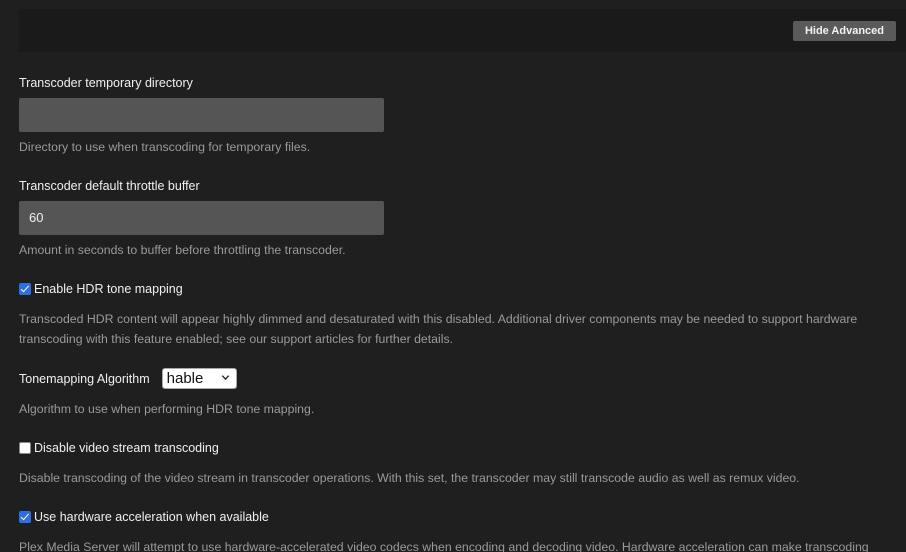 Image resolution: width=906 pixels, height=552 pixels. Describe the element at coordinates (201, 115) in the screenshot. I see `temp-dir-input` at that location.